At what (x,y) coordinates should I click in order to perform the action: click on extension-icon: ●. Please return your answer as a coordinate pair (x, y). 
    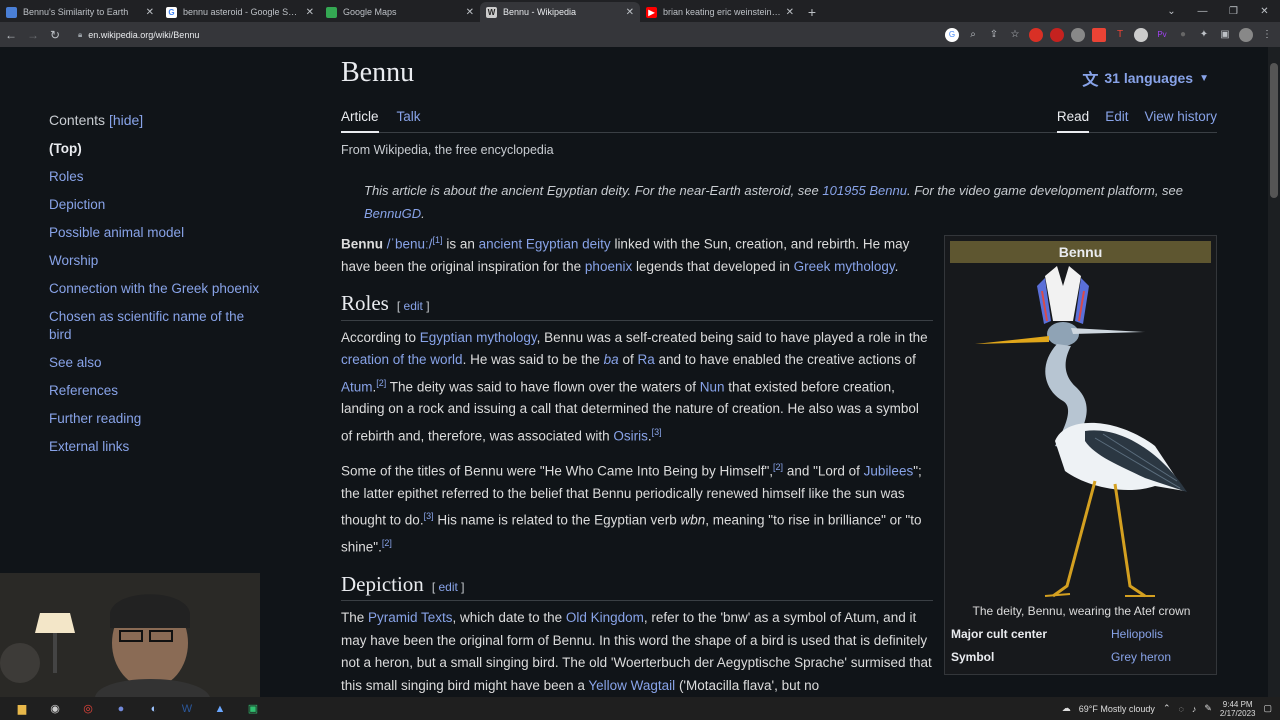
    Looking at the image, I should click on (1183, 35).